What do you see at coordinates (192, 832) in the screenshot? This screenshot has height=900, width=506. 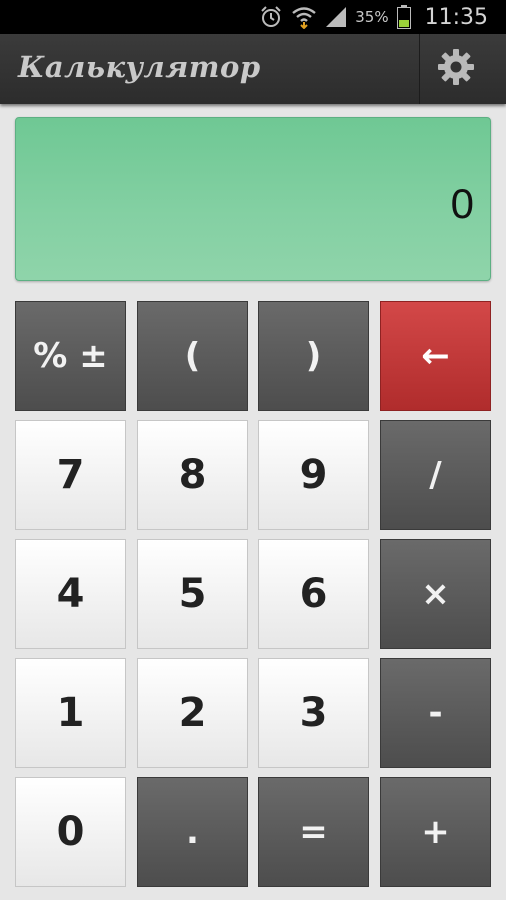 I see `decimal-button: .` at bounding box center [192, 832].